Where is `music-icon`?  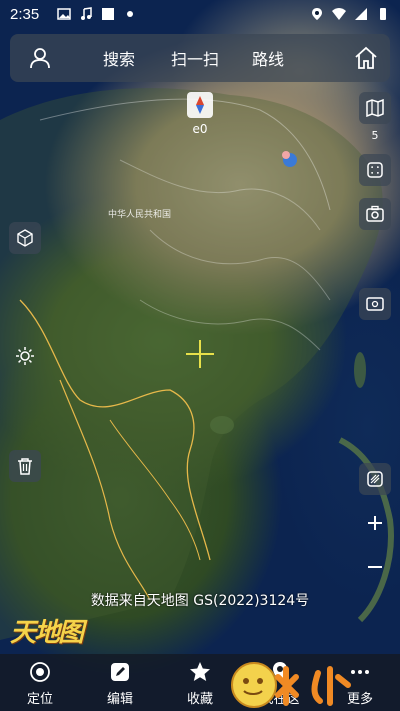
music-icon is located at coordinates (86, 13).